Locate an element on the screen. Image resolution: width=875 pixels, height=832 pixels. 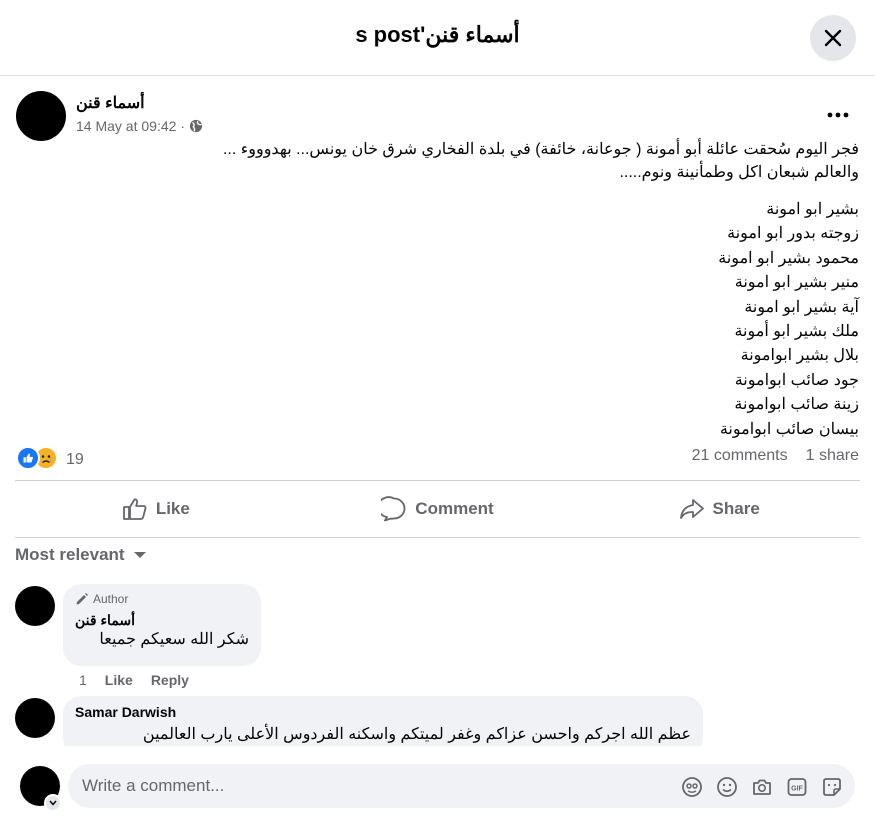
globe-icon is located at coordinates (196, 126).